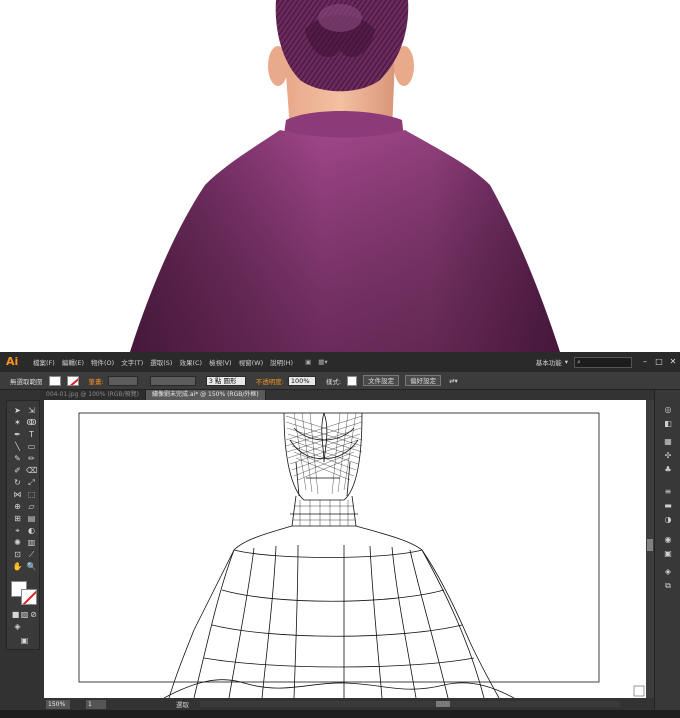 The width and height of the screenshot is (680, 718). Describe the element at coordinates (668, 572) in the screenshot. I see `layers-icon: ◈` at that location.